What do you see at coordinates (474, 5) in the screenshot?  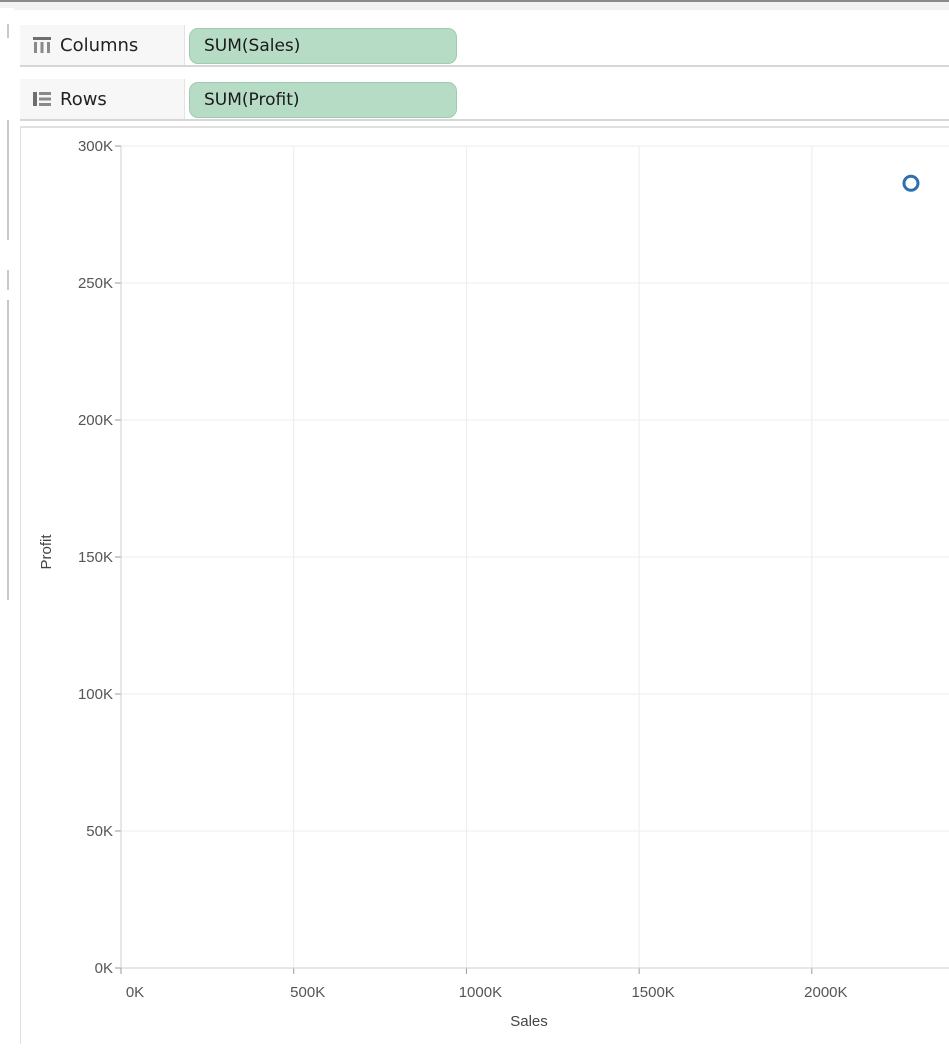 I see `window-top-border` at bounding box center [474, 5].